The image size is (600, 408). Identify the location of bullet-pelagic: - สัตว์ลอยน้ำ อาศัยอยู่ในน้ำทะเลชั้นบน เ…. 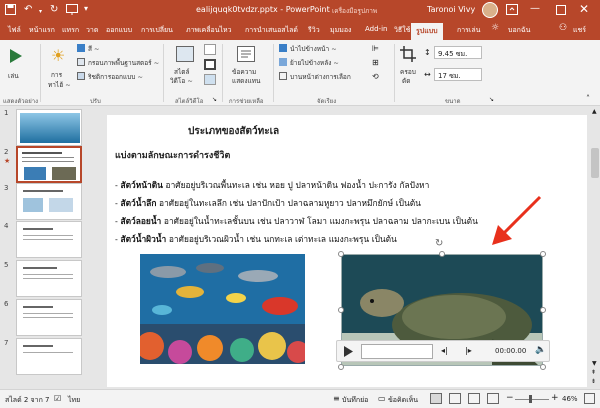
(296, 221).